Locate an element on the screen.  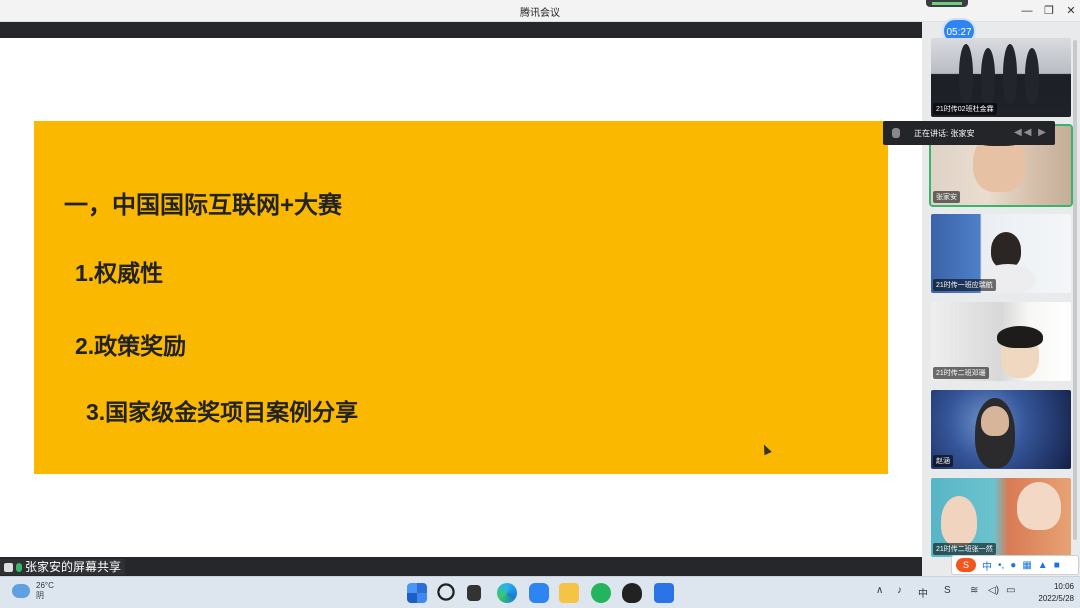
participant-video: 21时传02班杜金霖 is located at coordinates (1001, 77).